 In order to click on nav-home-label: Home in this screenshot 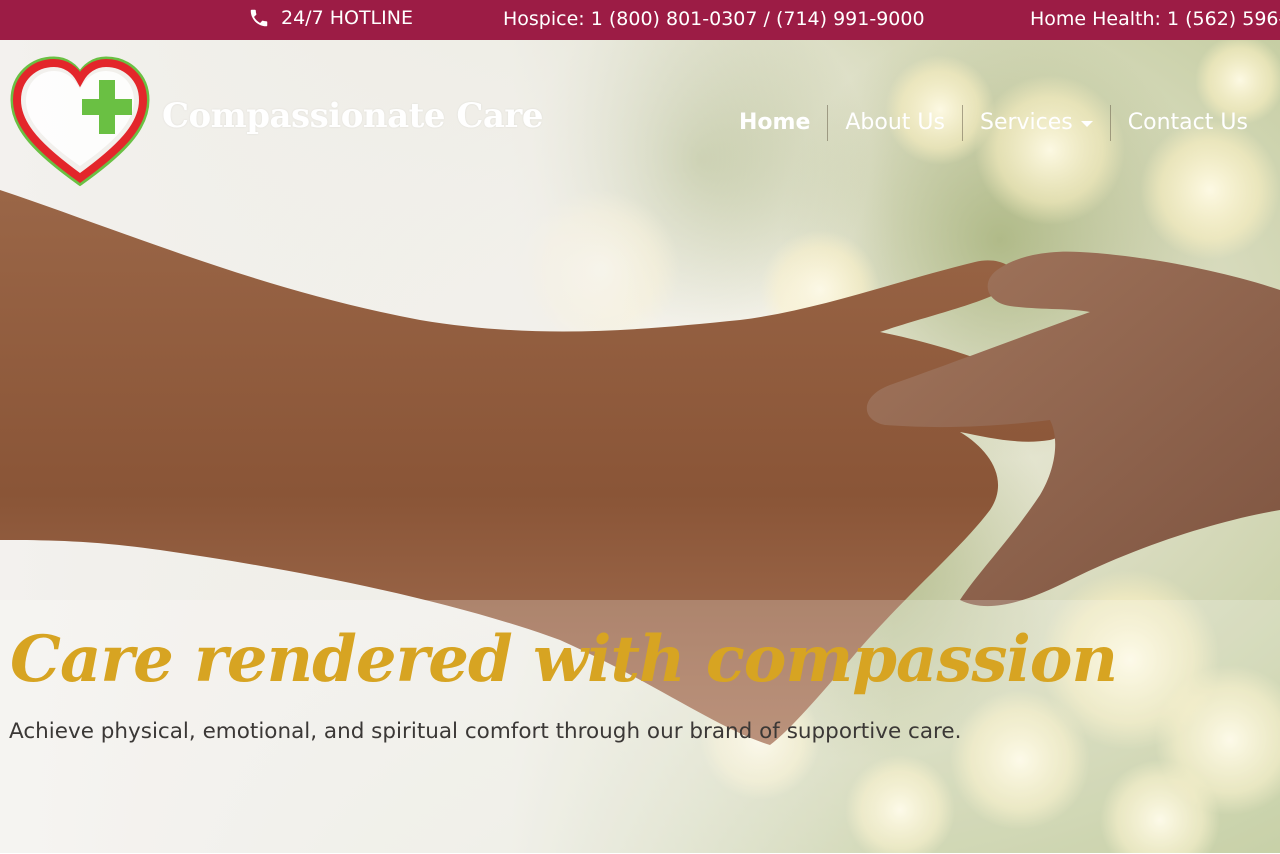, I will do `click(775, 122)`.